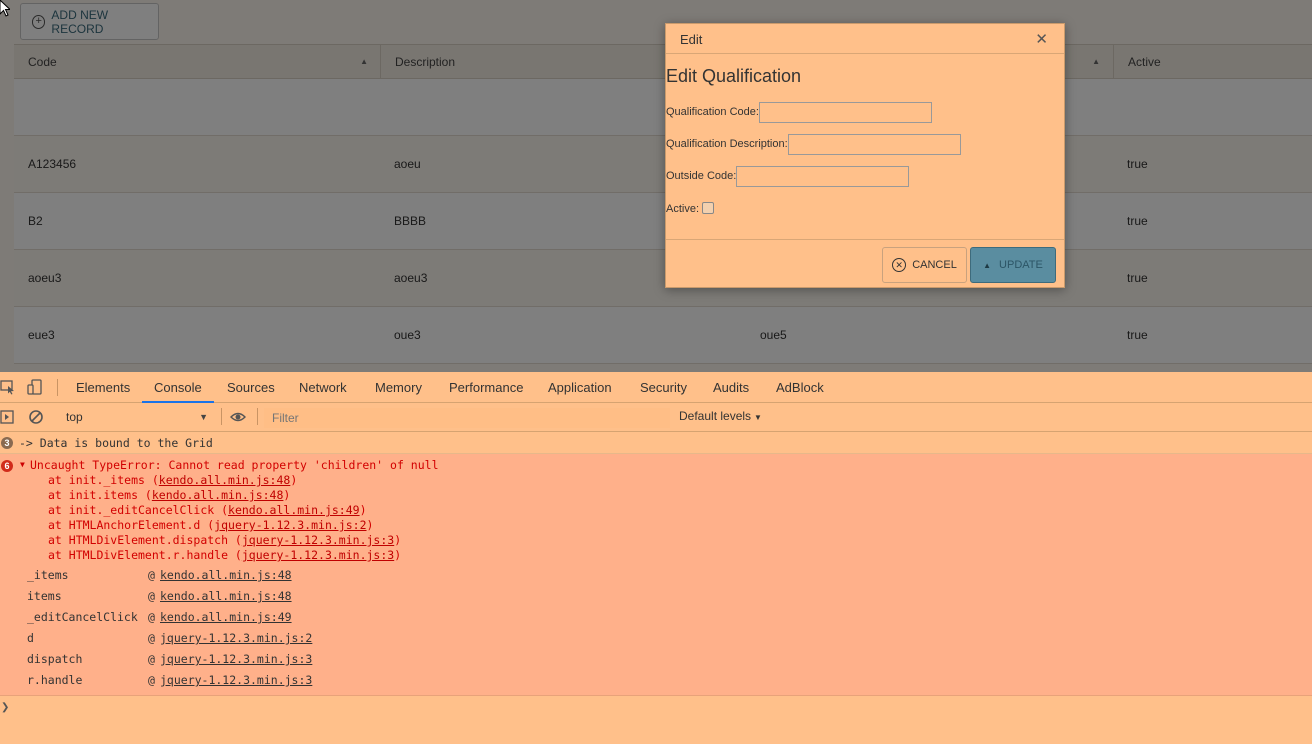 The width and height of the screenshot is (1312, 744). I want to click on tab-security: Security, so click(663, 387).